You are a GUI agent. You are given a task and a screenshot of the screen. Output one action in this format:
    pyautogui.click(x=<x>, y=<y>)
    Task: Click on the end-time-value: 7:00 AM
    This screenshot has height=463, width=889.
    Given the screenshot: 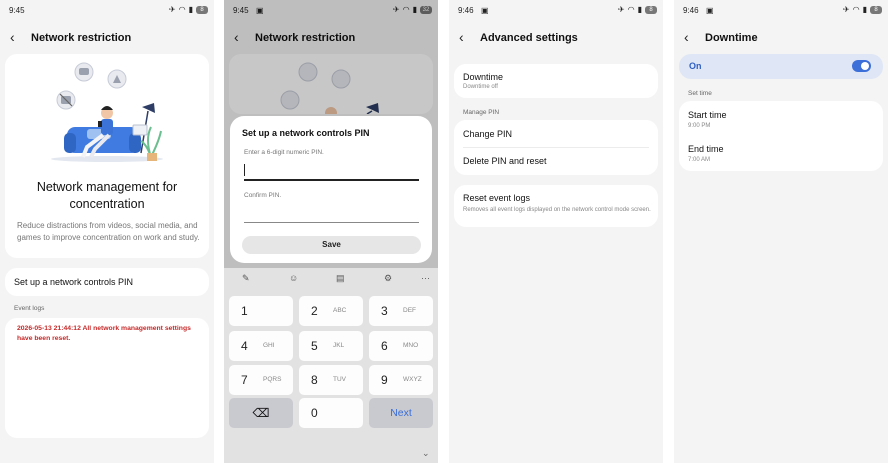 What is the action you would take?
    pyautogui.click(x=699, y=160)
    